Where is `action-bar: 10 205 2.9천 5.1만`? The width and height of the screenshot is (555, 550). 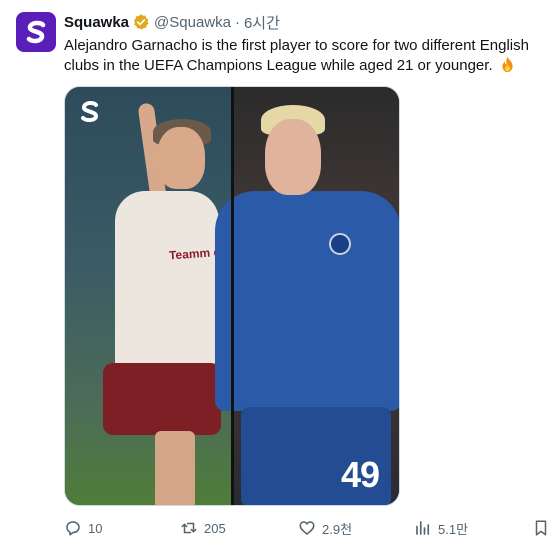 action-bar: 10 205 2.9천 5.1만 is located at coordinates (308, 528).